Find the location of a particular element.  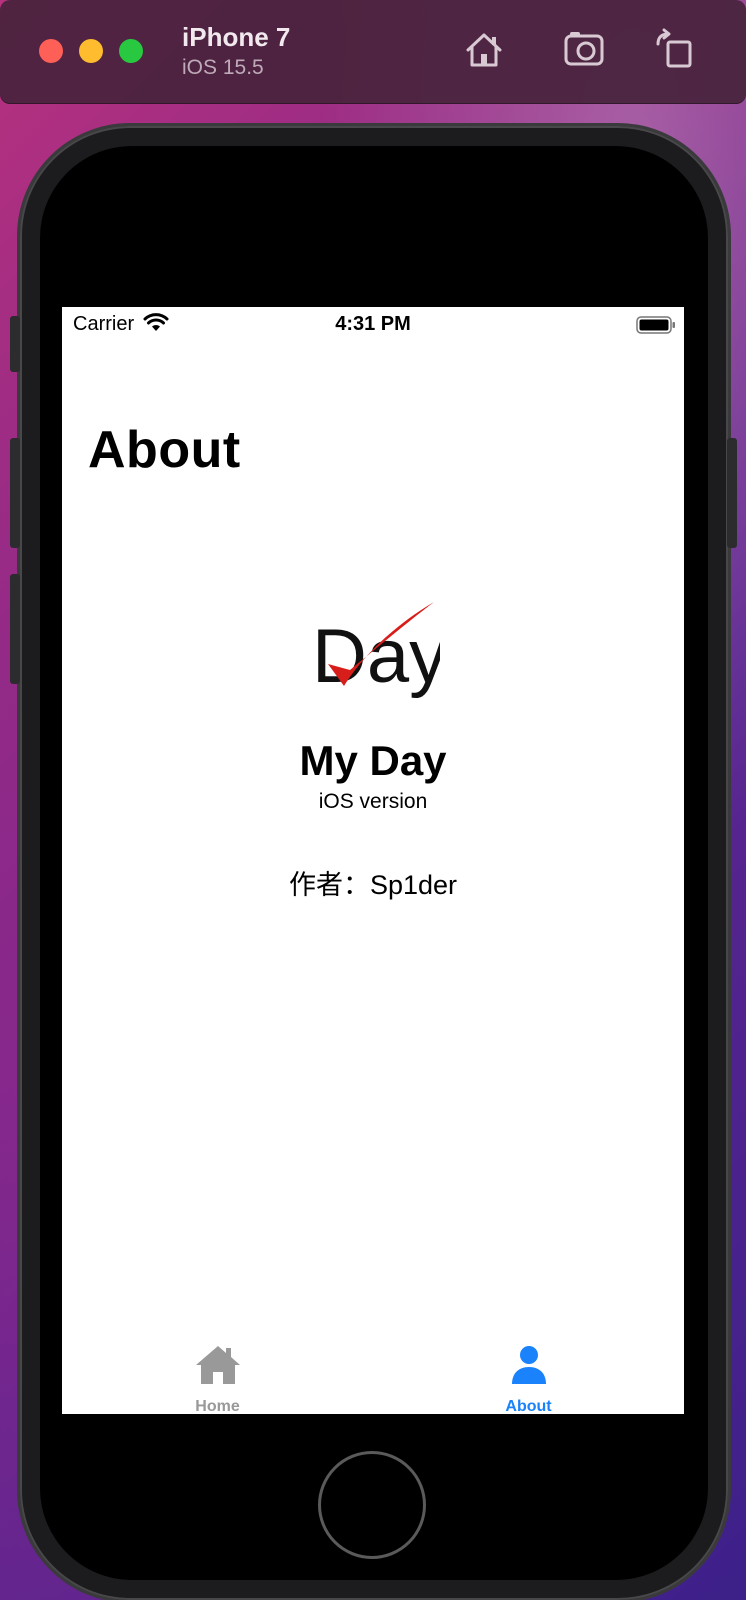

tab-home: Home is located at coordinates (217, 1364).